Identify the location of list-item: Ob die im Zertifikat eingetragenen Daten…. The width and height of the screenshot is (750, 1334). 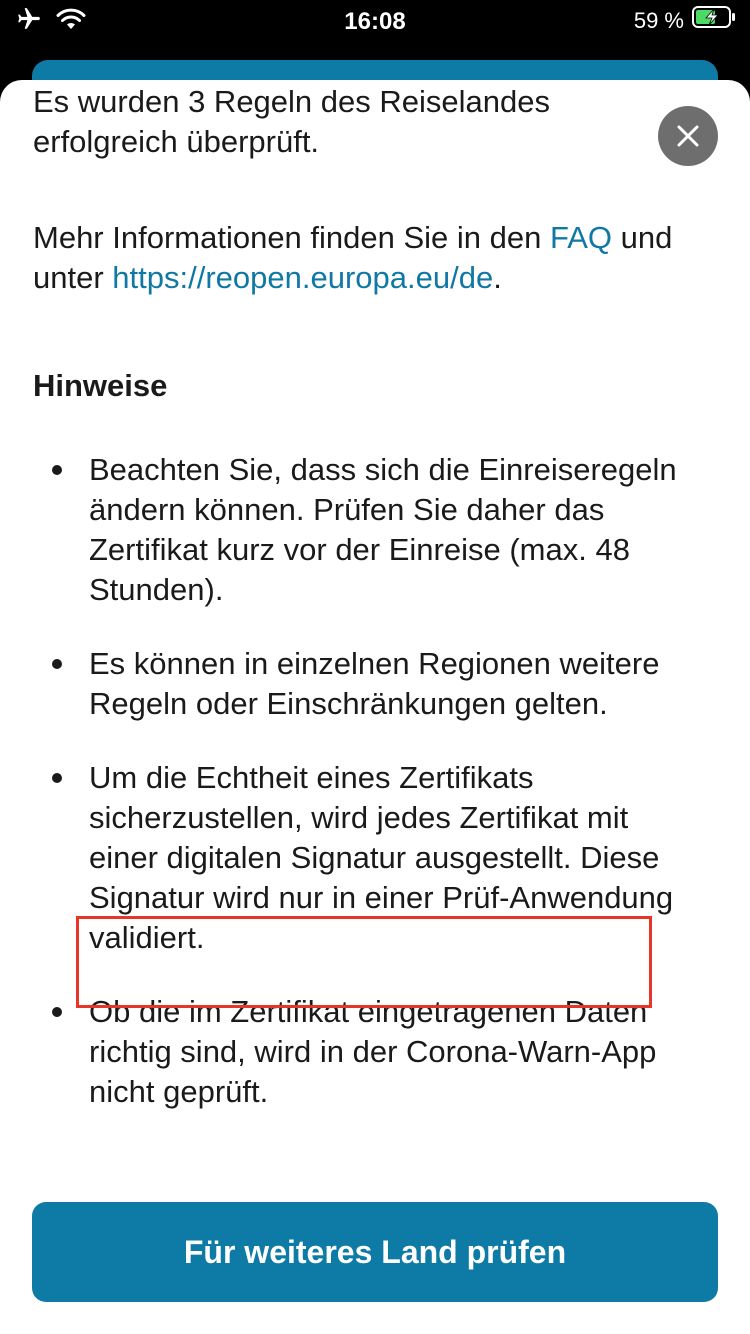
(370, 1052).